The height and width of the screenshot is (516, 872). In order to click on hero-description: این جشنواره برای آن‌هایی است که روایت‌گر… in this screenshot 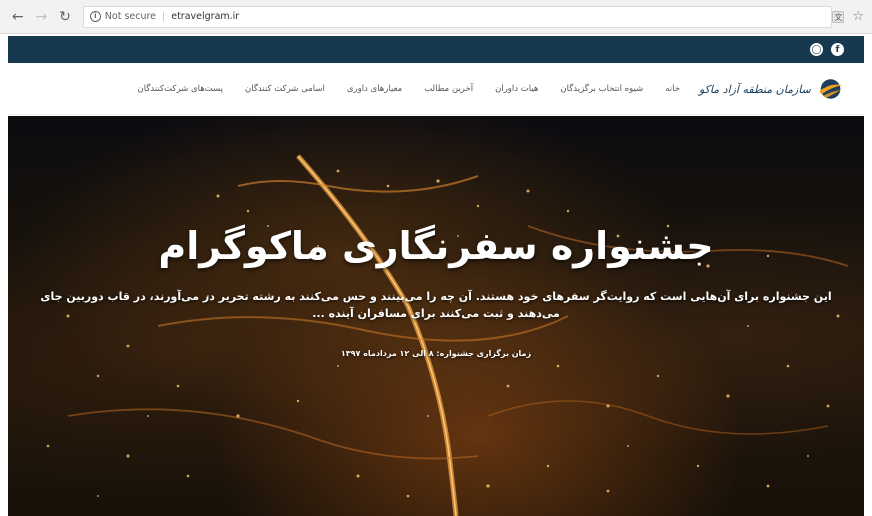, I will do `click(436, 305)`.